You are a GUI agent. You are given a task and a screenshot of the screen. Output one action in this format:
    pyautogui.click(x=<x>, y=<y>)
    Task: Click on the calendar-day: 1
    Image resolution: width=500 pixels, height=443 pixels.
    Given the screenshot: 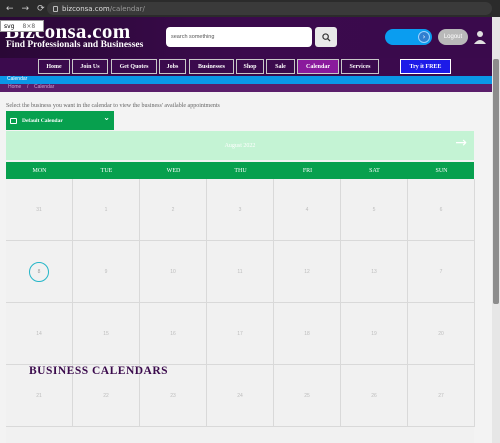 What is the action you would take?
    pyautogui.click(x=106, y=210)
    